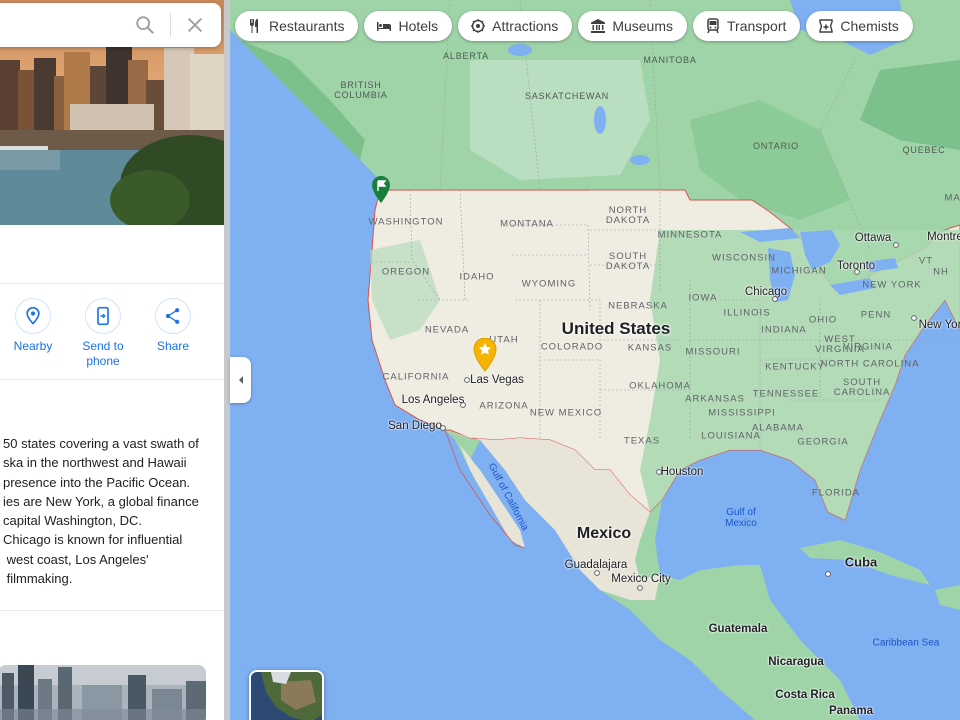 The image size is (960, 720). What do you see at coordinates (598, 26) in the screenshot?
I see `museum-icon` at bounding box center [598, 26].